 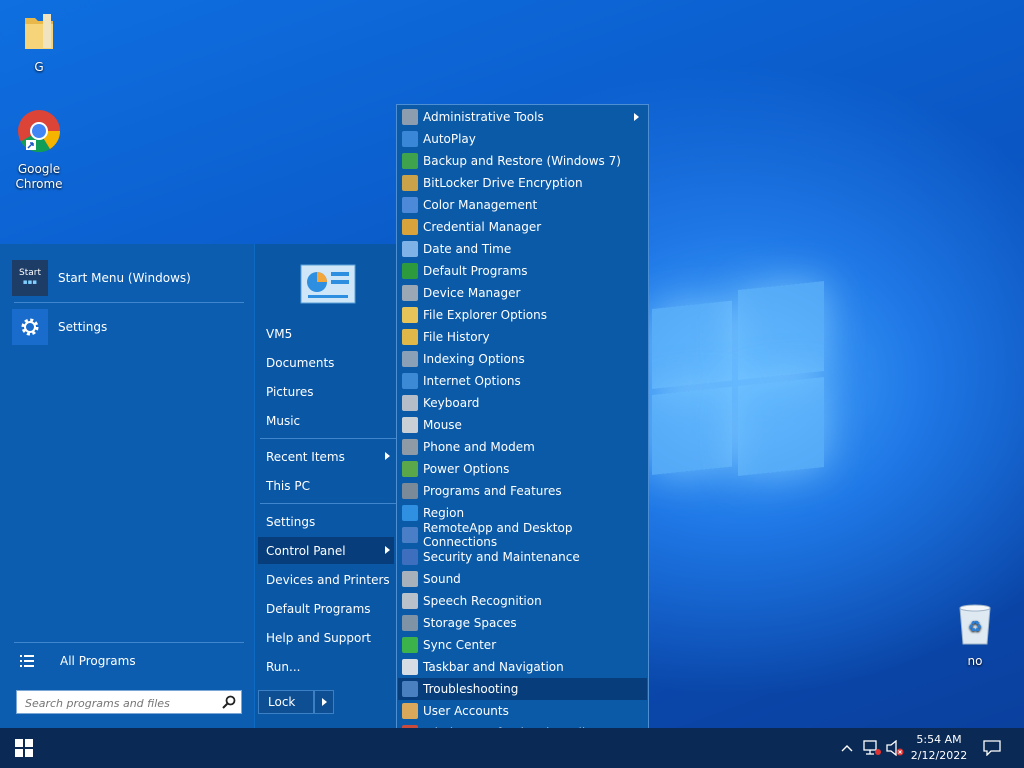 What do you see at coordinates (328, 284) in the screenshot?
I see `control-panel-user-icon` at bounding box center [328, 284].